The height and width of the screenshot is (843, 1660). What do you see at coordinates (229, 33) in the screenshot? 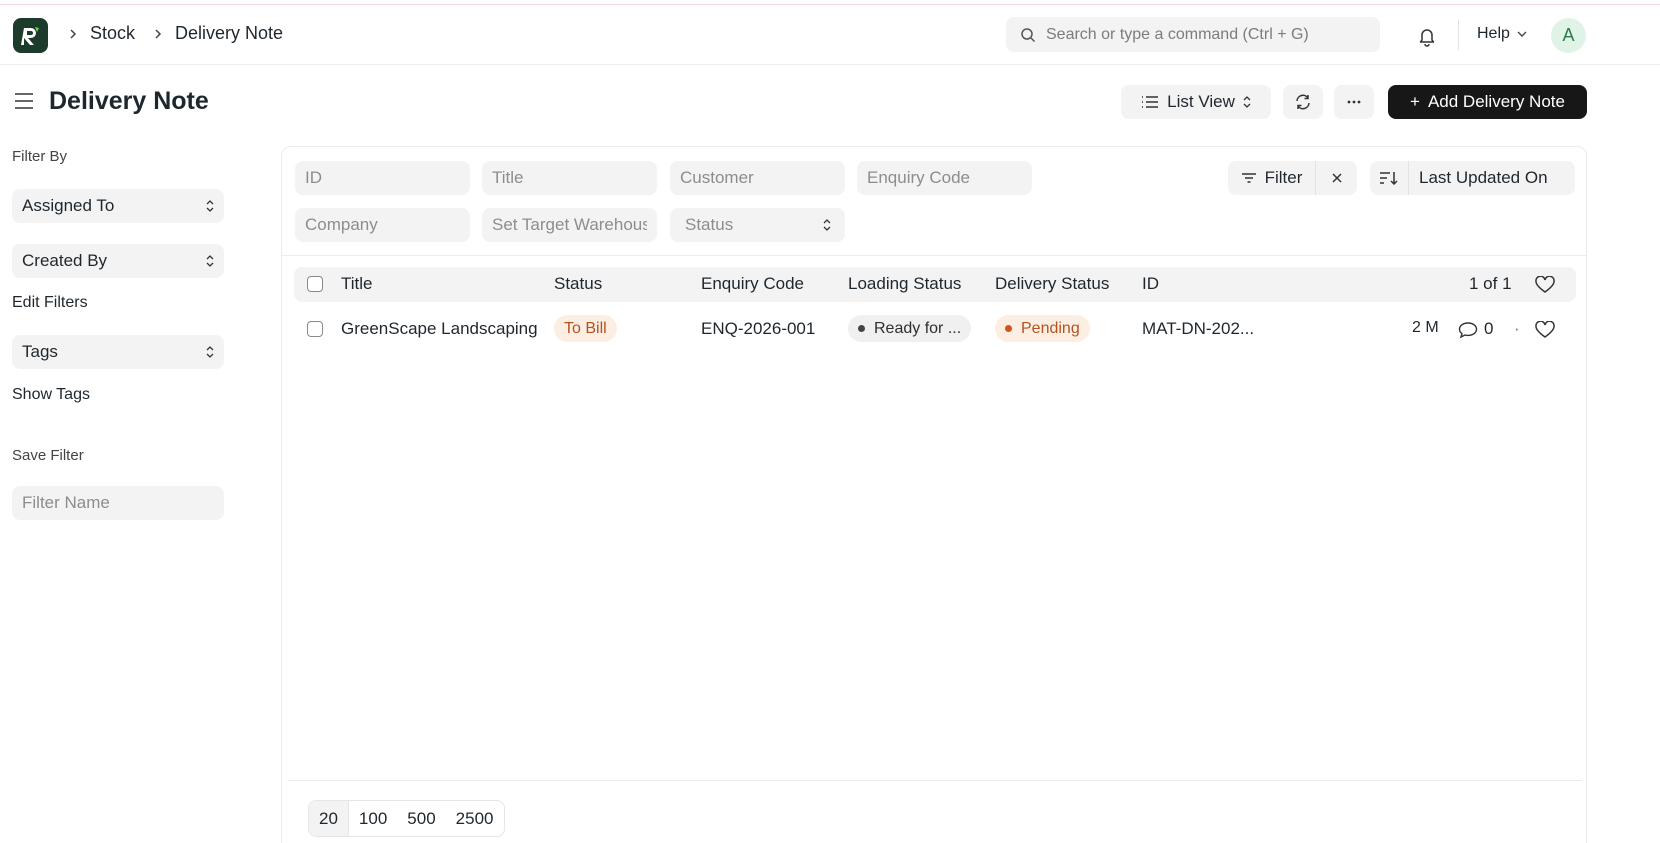
I see `breadcrumb-delivery-note: Delivery Note` at bounding box center [229, 33].